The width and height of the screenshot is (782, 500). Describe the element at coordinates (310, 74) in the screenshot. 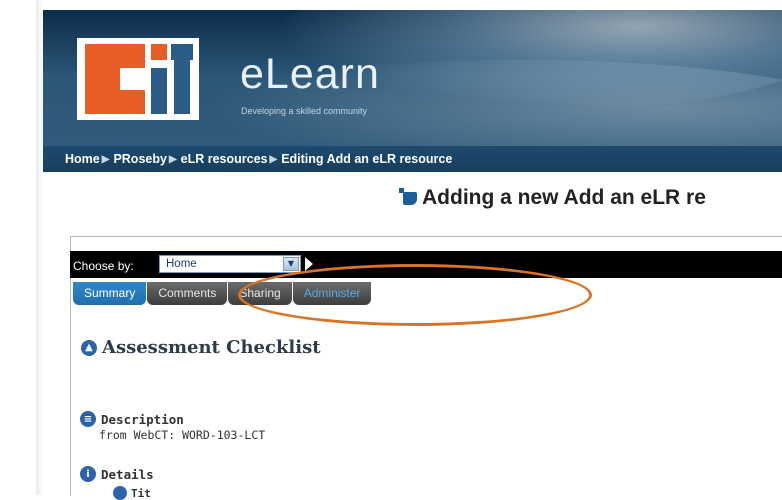

I see `site-title: eLearn` at that location.